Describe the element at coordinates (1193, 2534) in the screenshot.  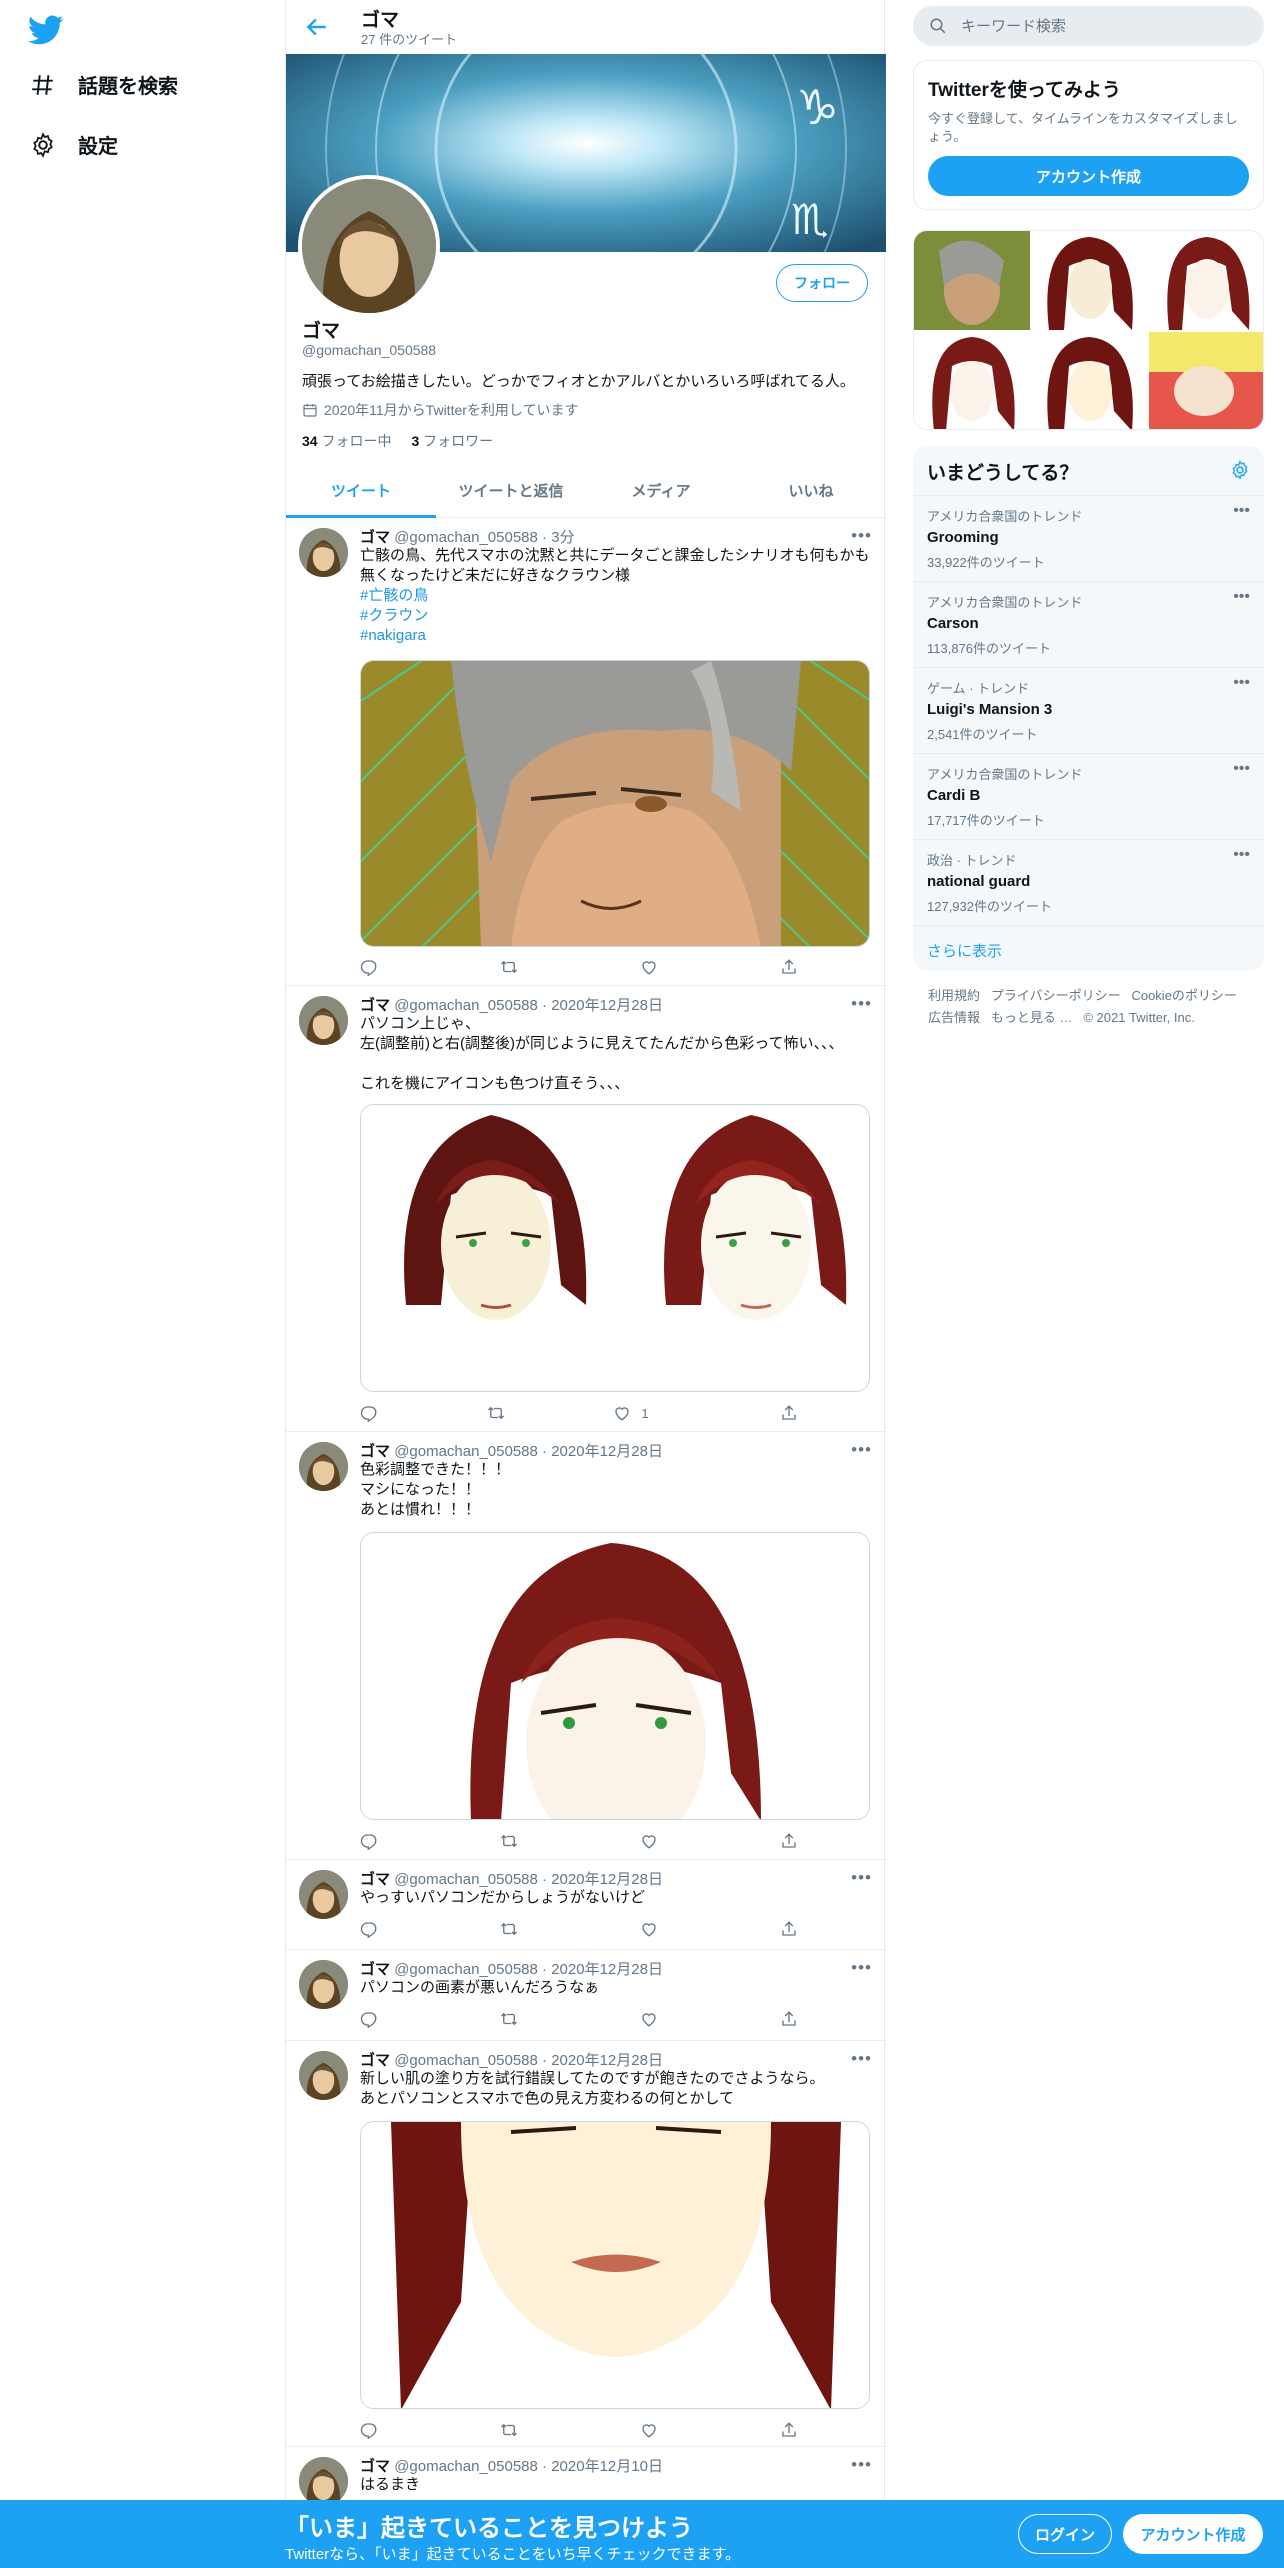
I see `bottom-signup-button: アカウント作成` at that location.